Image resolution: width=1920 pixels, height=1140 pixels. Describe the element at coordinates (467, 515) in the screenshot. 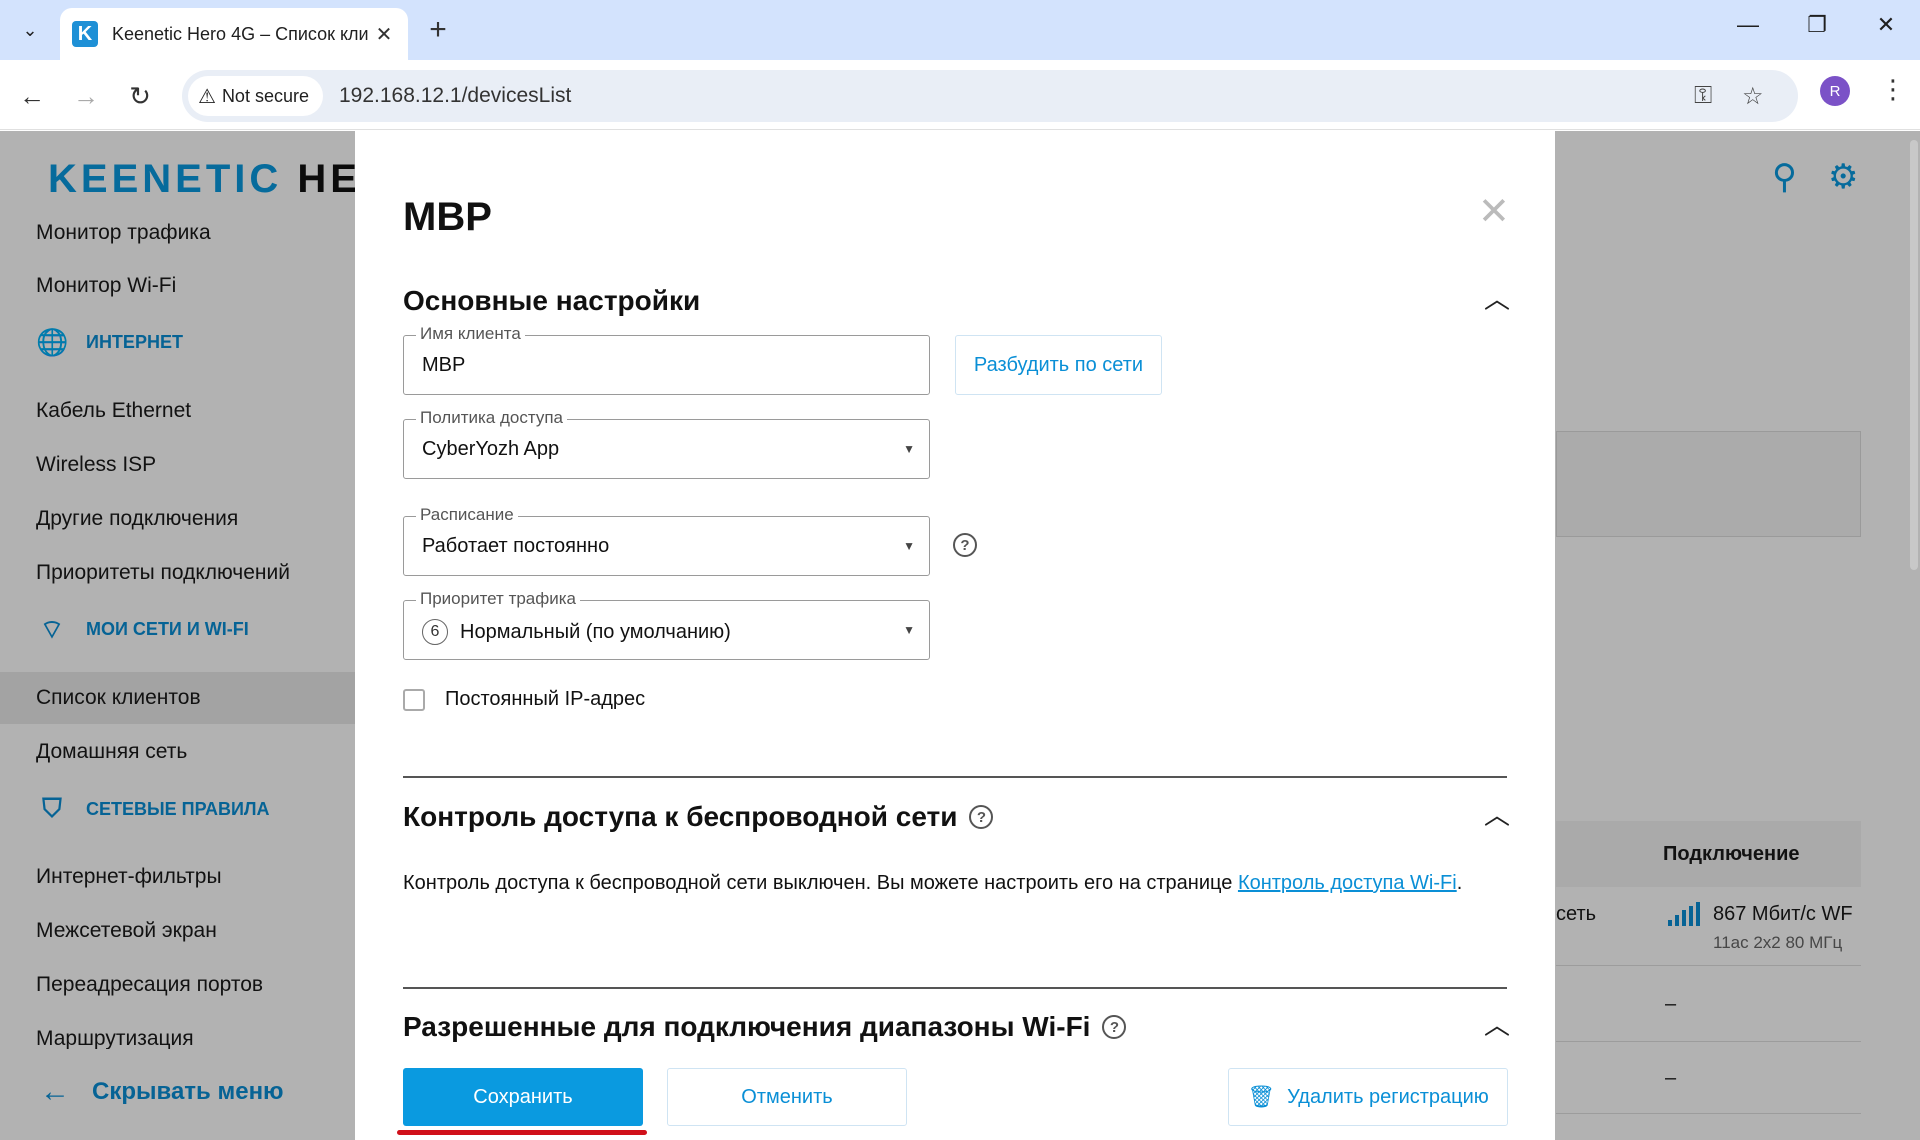

I see `field-label: Расписание` at that location.